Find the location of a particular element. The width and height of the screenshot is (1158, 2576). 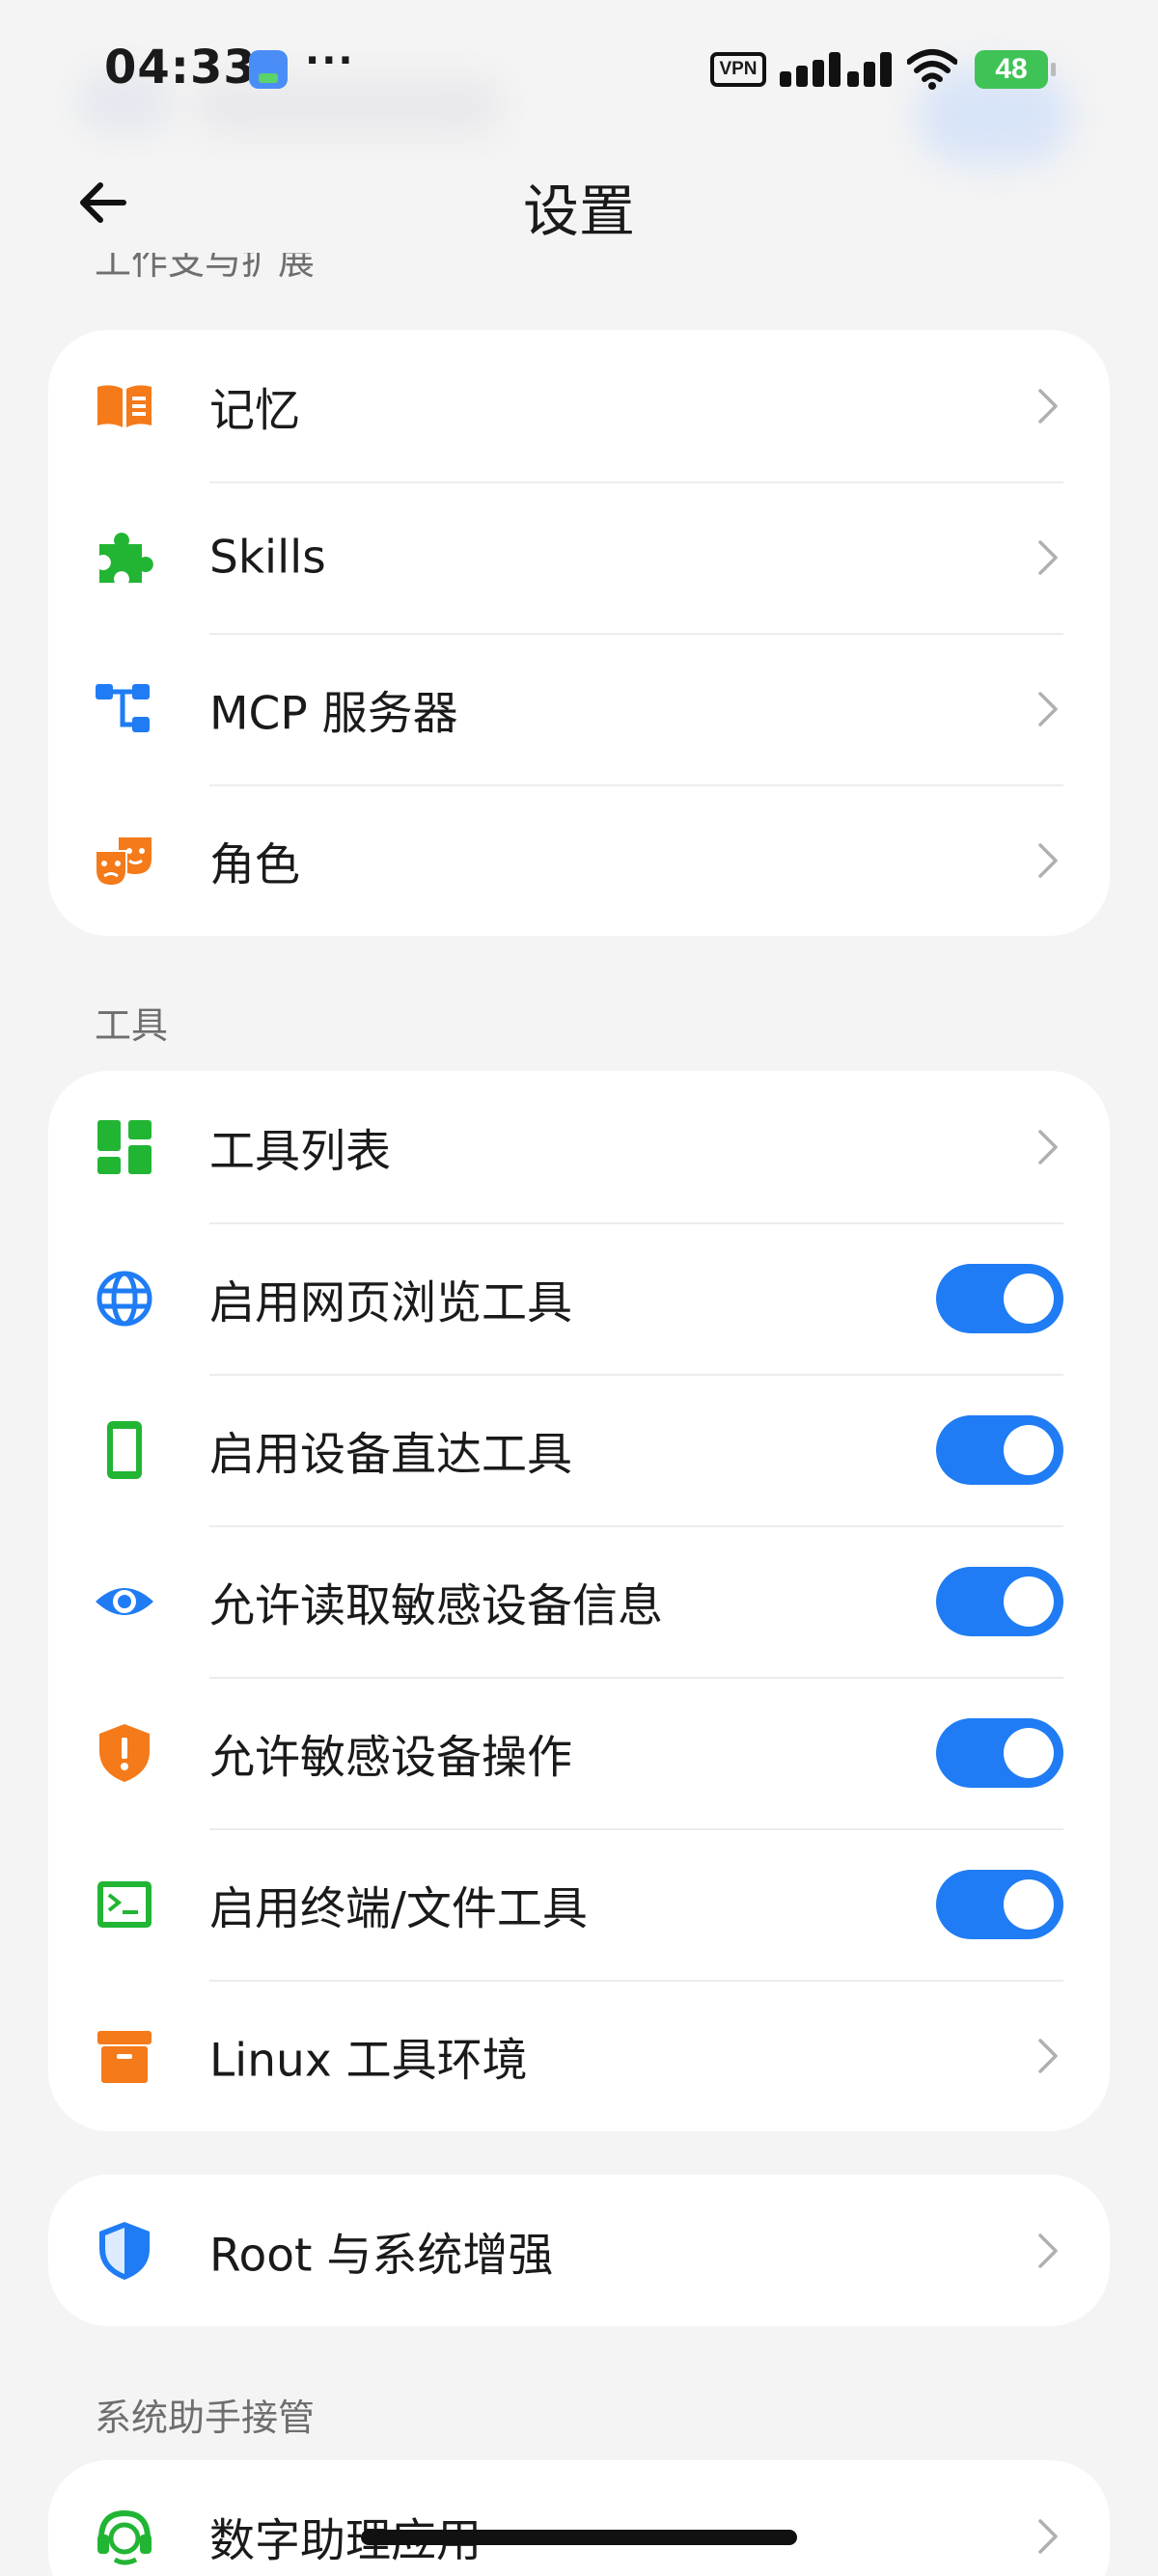

home-indicator is located at coordinates (579, 2538).